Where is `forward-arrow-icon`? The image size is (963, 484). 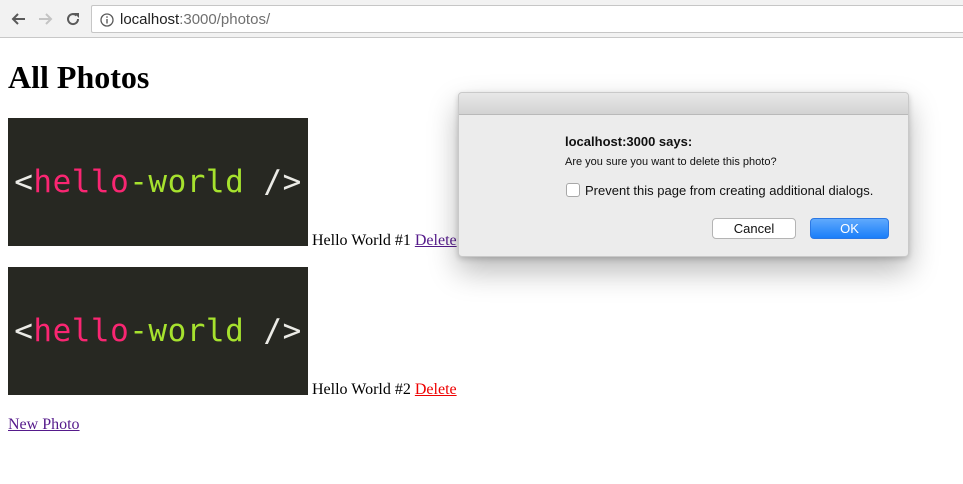
forward-arrow-icon is located at coordinates (46, 19).